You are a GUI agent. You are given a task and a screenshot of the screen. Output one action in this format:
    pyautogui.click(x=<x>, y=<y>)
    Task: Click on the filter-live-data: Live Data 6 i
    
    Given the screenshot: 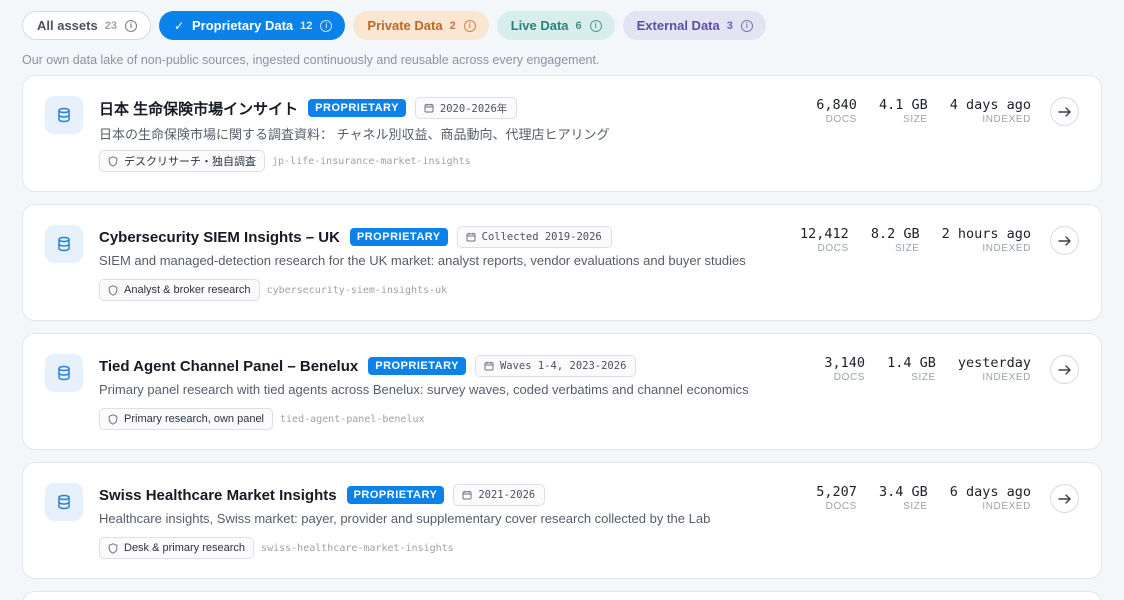 What is the action you would take?
    pyautogui.click(x=555, y=25)
    